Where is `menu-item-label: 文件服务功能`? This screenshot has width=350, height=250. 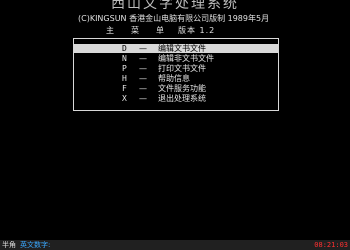
menu-item-label: 文件服务功能 is located at coordinates (182, 88).